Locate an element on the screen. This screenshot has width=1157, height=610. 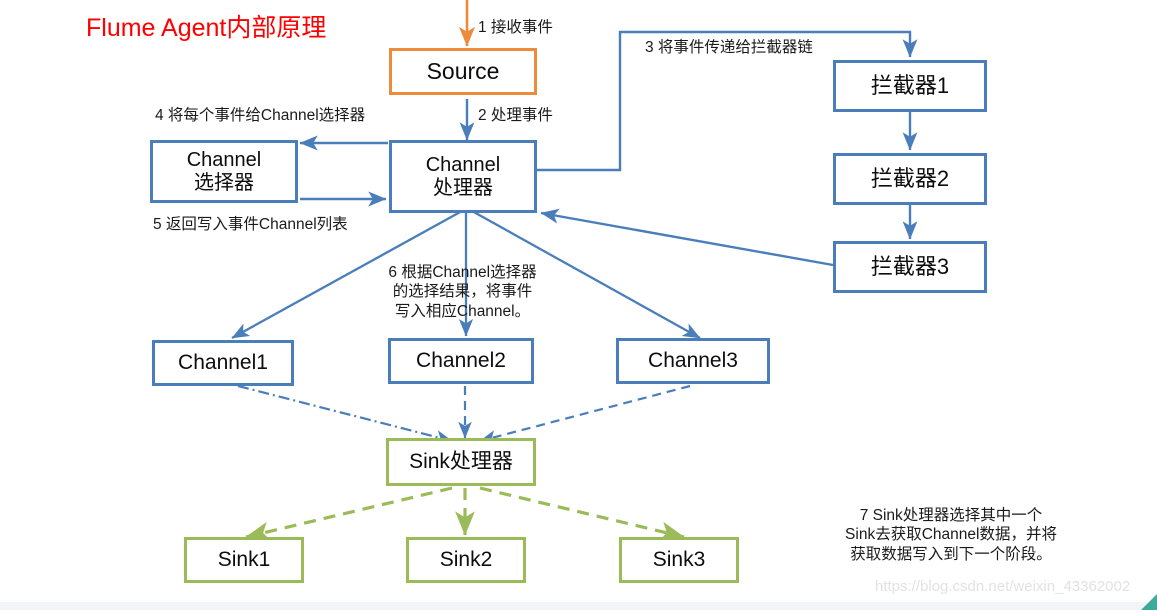
node-interceptor-1: 拦截器1 is located at coordinates (910, 86).